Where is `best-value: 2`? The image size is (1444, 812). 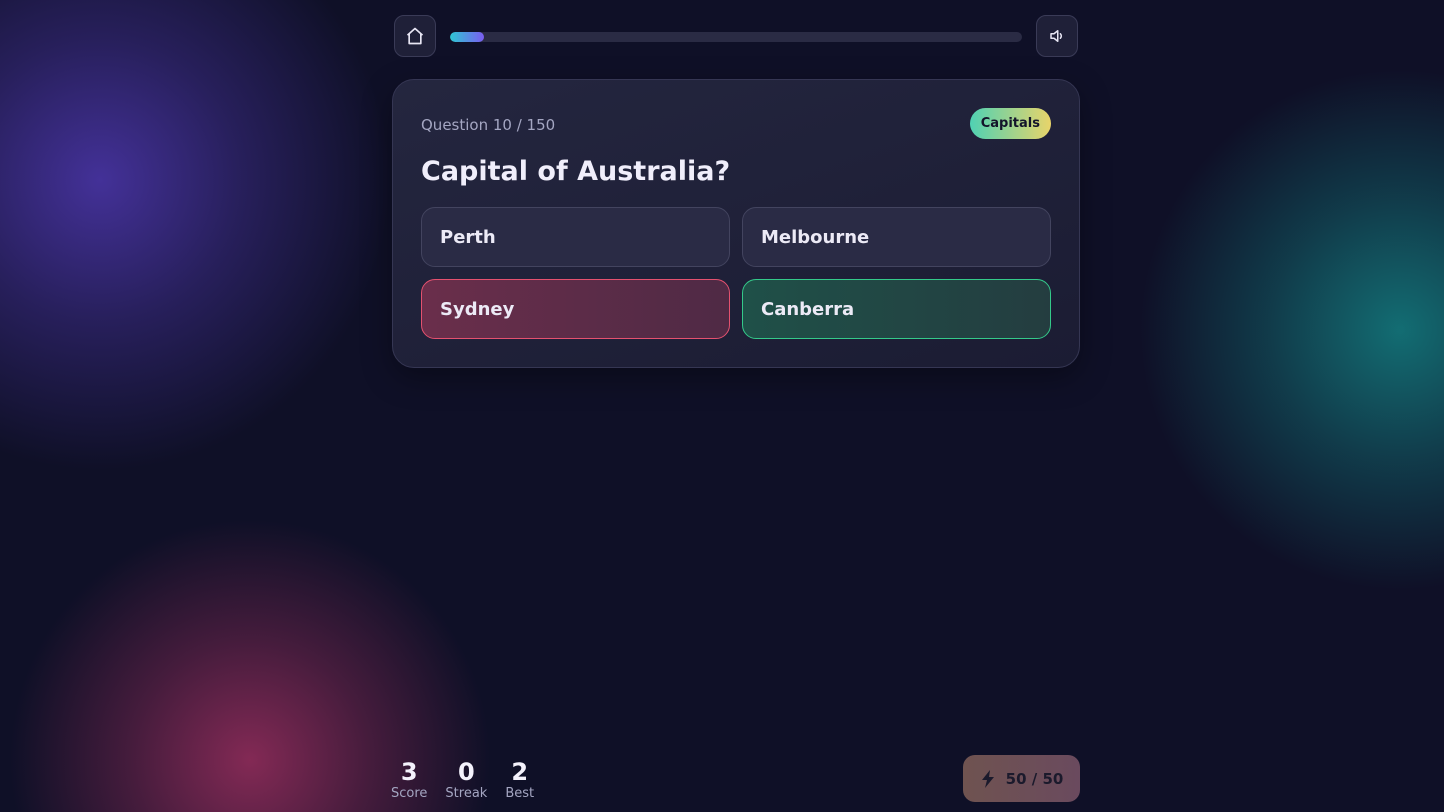
best-value: 2 is located at coordinates (520, 772).